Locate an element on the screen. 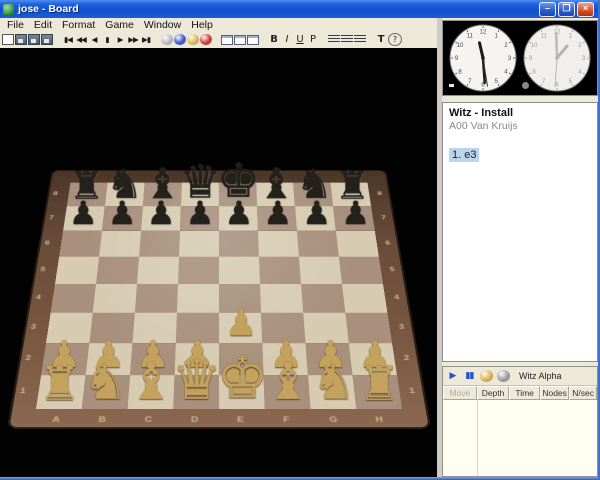 The height and width of the screenshot is (480, 600). square-d7: ♟ is located at coordinates (199, 213).